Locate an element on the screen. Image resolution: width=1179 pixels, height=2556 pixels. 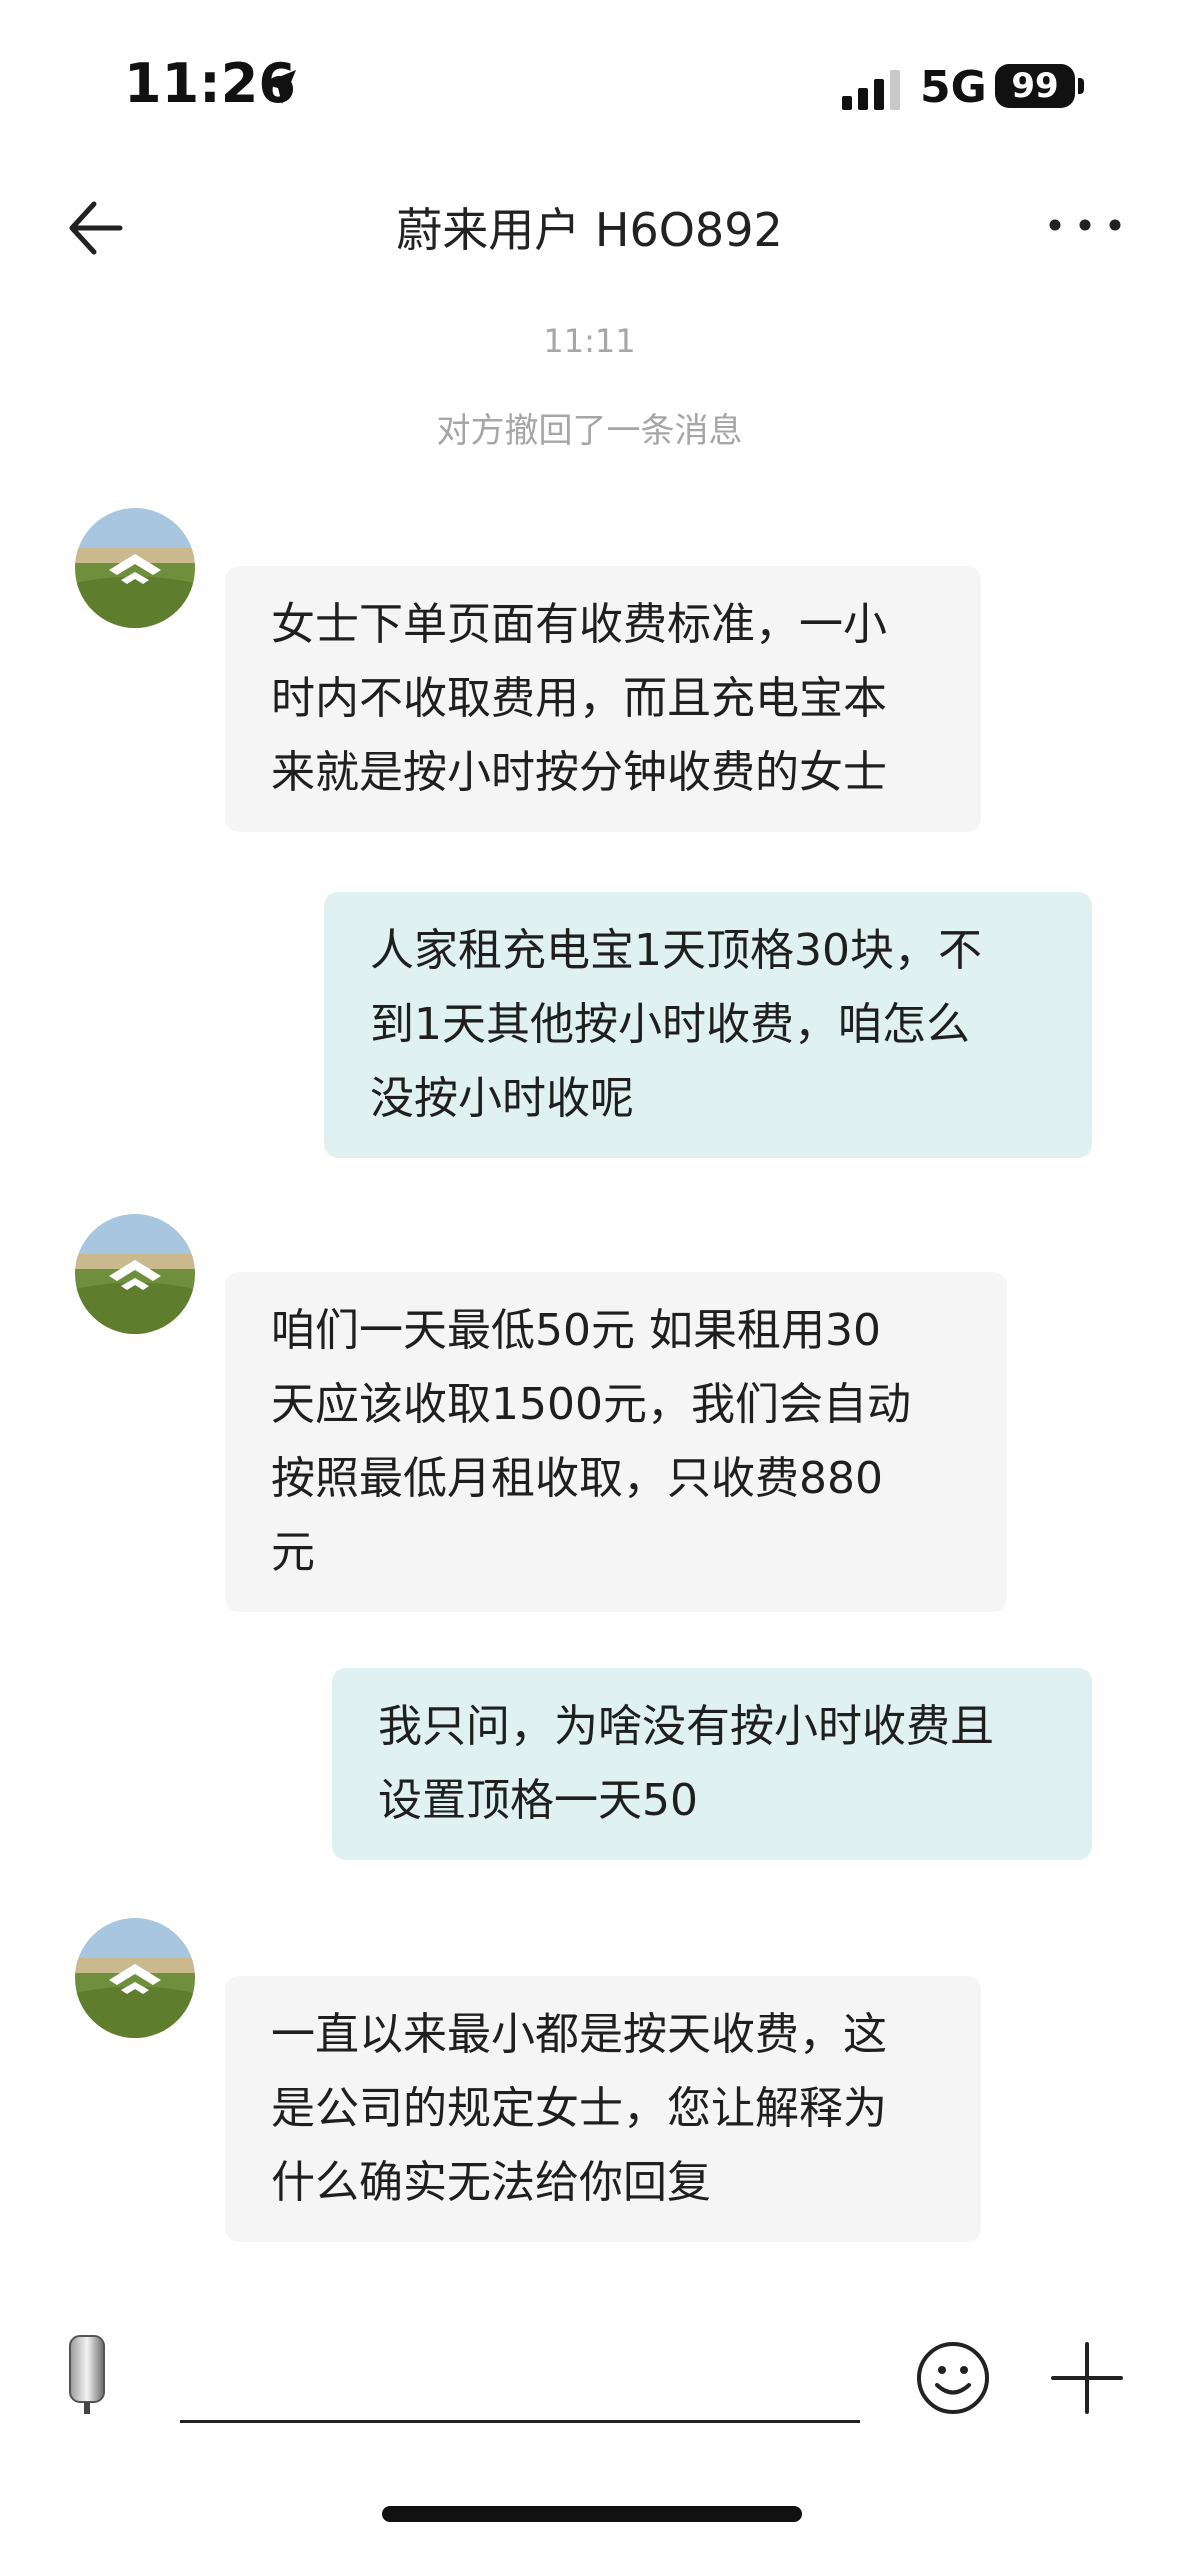
input-bar is located at coordinates (589, 2375).